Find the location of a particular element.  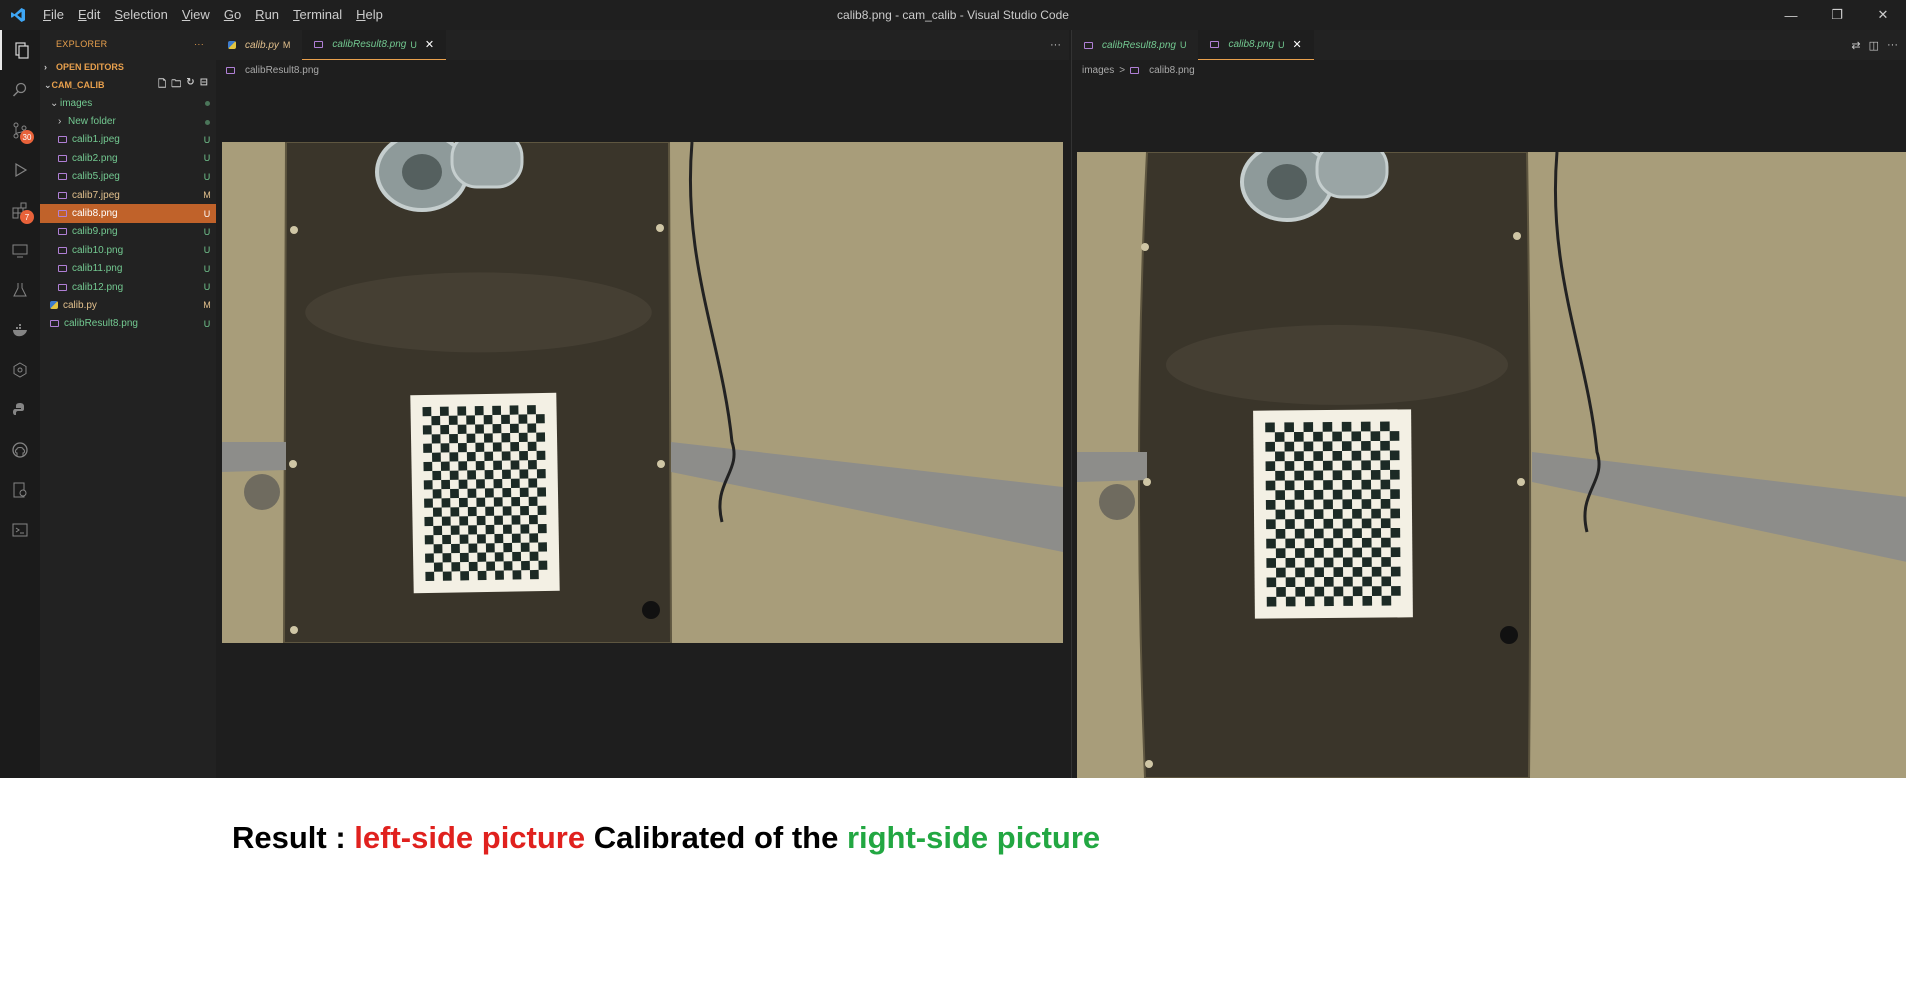

tree-item-label: calib9.png is located at coordinates (95, 232).